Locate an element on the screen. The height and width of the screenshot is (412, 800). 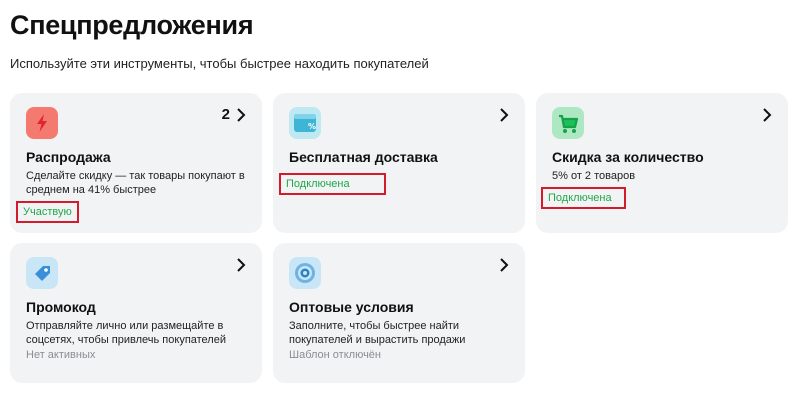
status-text: Нет активных is located at coordinates (61, 355).